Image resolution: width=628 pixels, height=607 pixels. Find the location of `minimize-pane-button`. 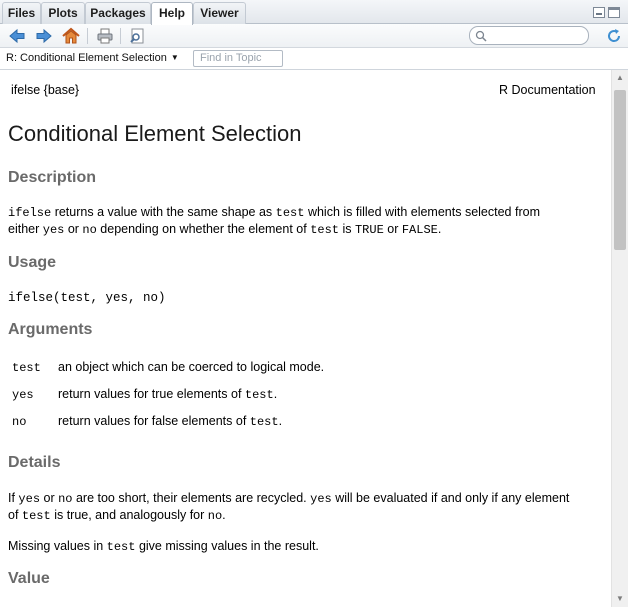

minimize-pane-button is located at coordinates (599, 12).